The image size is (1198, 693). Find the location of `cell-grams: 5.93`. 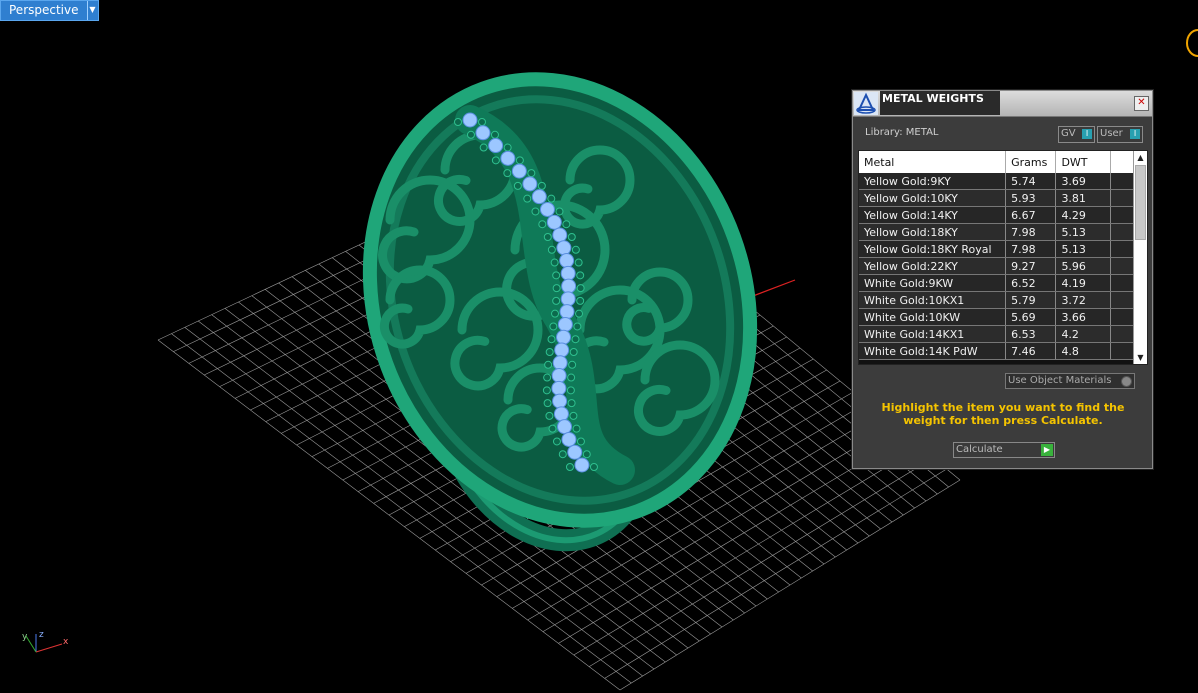

cell-grams: 5.93 is located at coordinates (1031, 198).